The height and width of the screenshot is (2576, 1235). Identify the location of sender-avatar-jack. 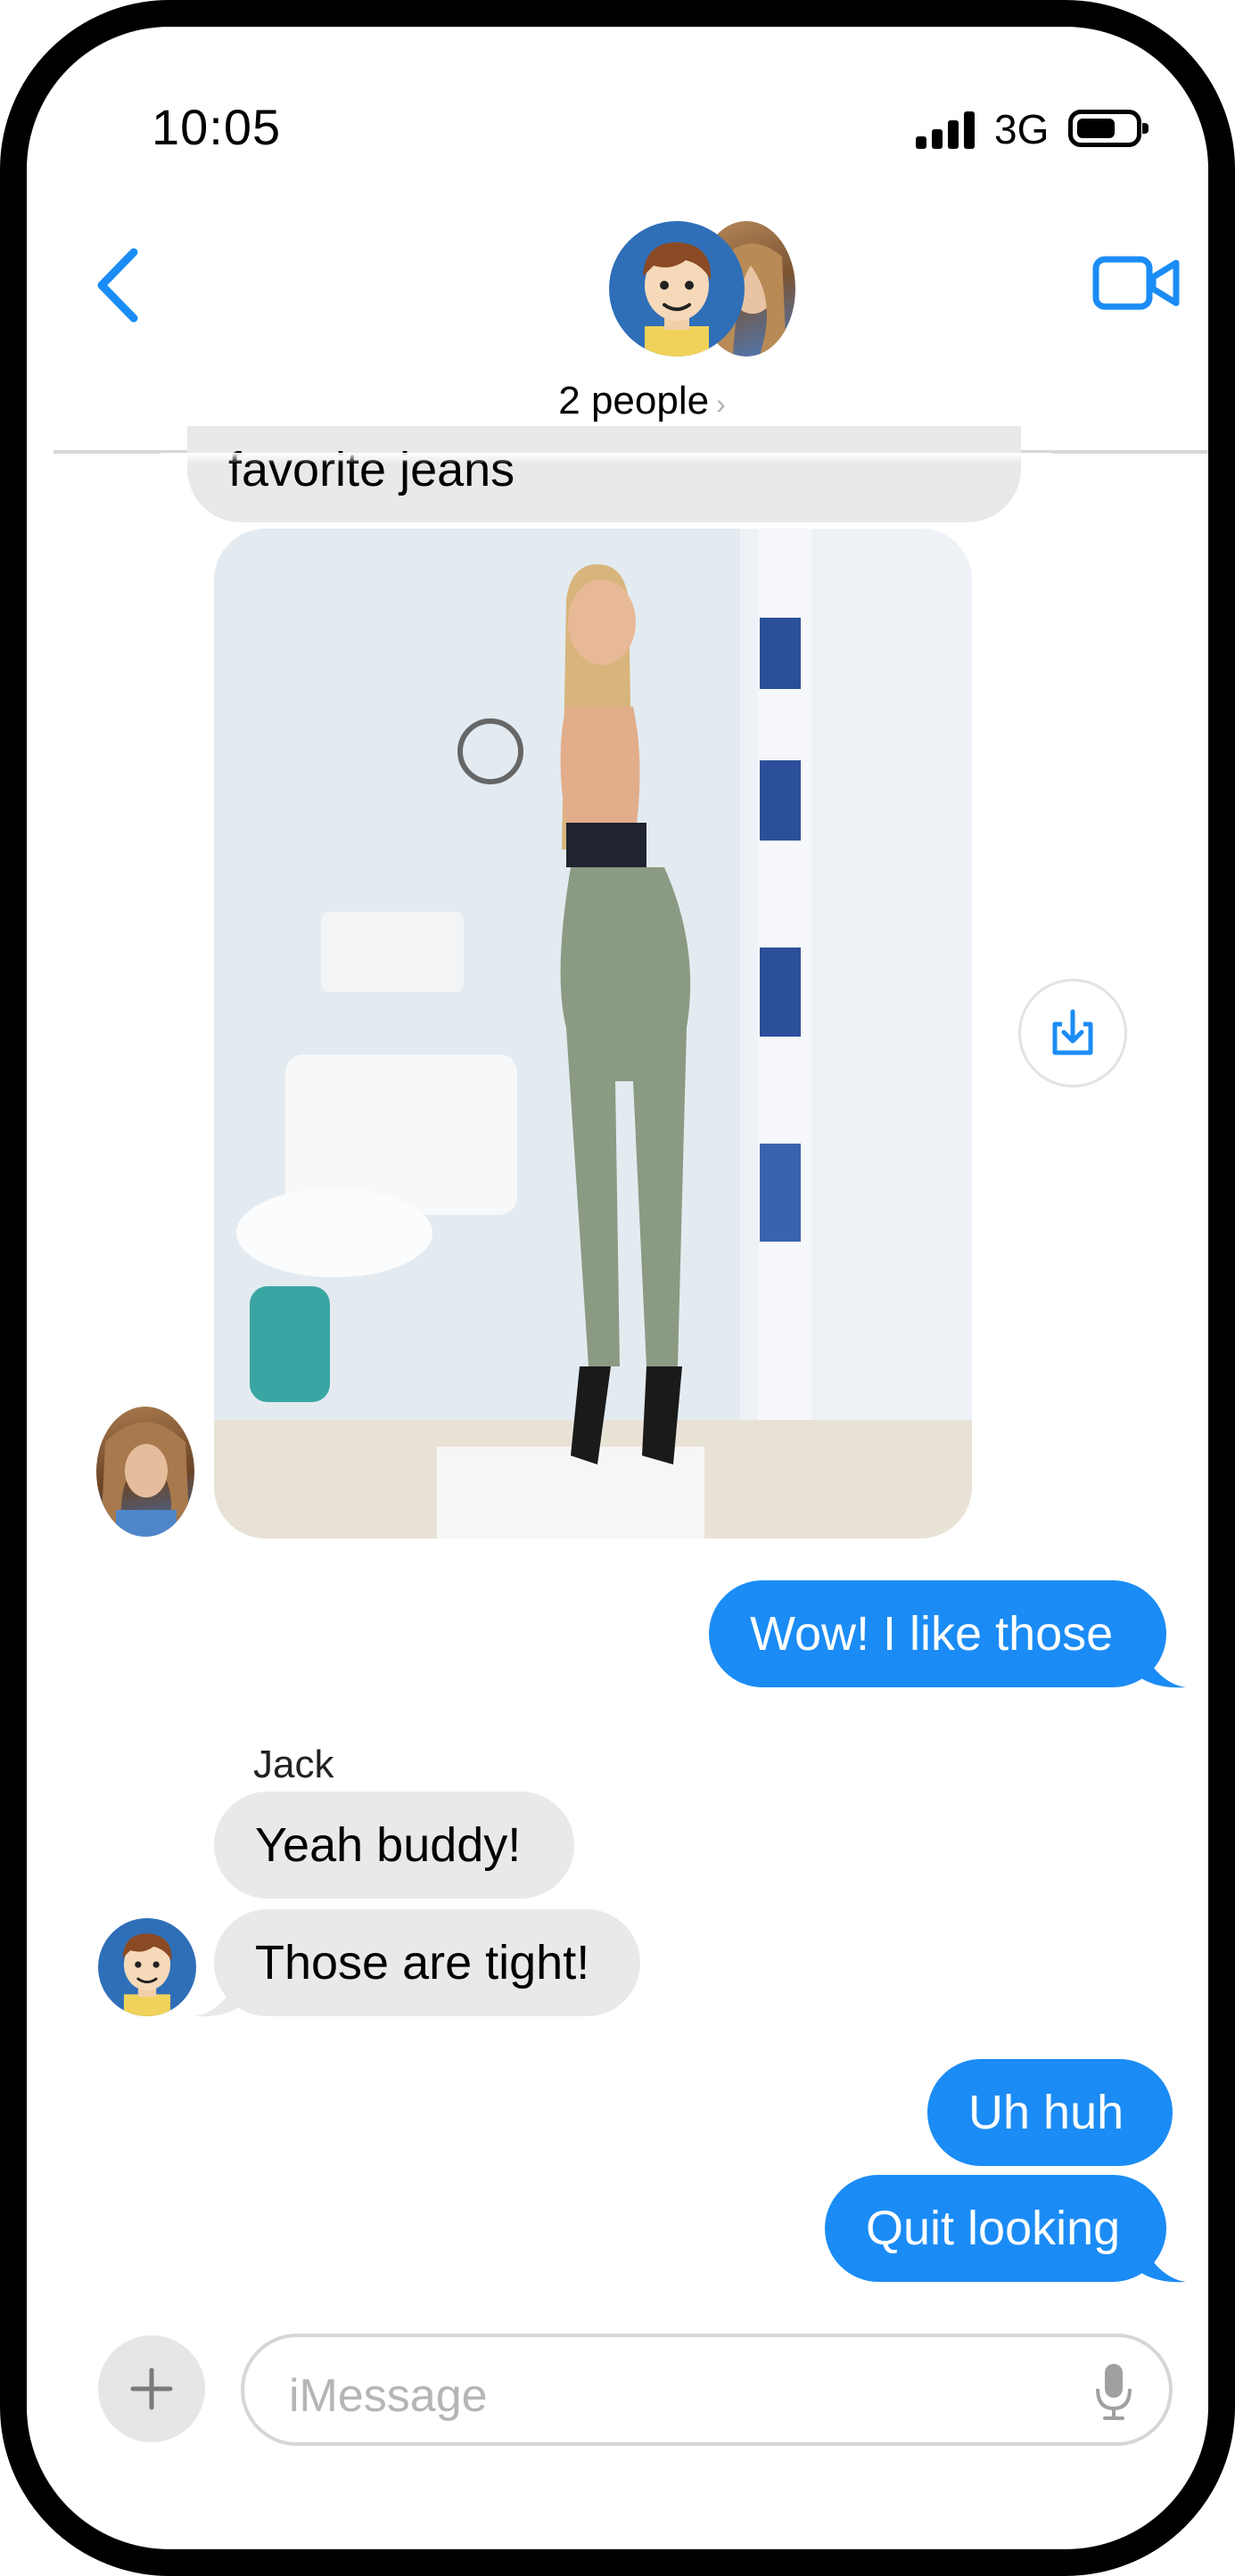
(147, 1967).